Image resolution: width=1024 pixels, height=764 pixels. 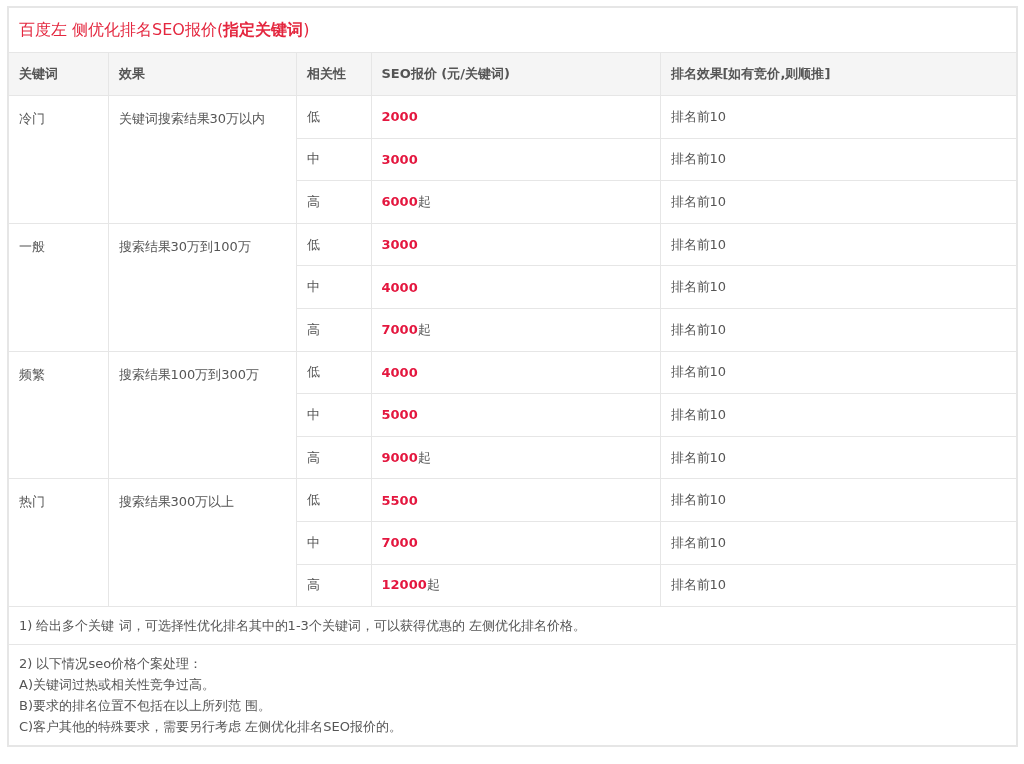 I want to click on table-cell: 搜索结果30万到100万, so click(x=202, y=287).